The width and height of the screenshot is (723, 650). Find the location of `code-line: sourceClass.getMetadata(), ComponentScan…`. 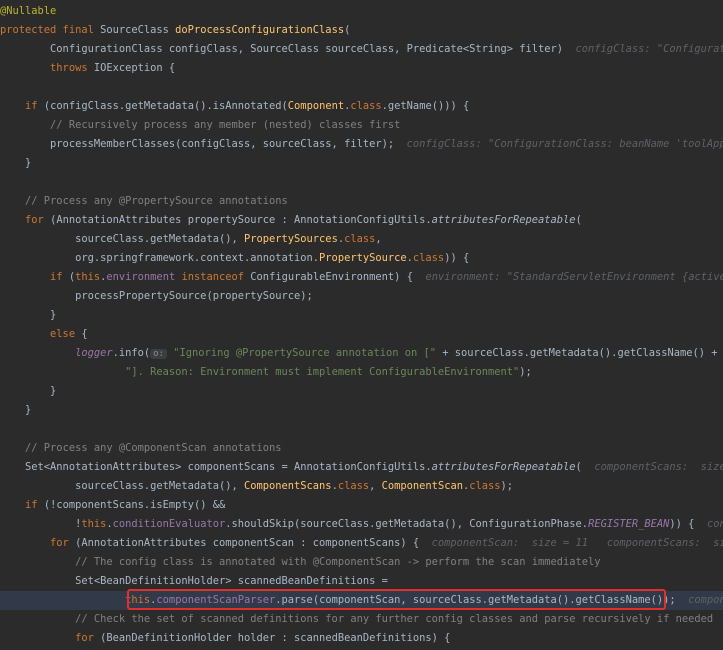

code-line: sourceClass.getMetadata(), ComponentScan… is located at coordinates (361, 486).